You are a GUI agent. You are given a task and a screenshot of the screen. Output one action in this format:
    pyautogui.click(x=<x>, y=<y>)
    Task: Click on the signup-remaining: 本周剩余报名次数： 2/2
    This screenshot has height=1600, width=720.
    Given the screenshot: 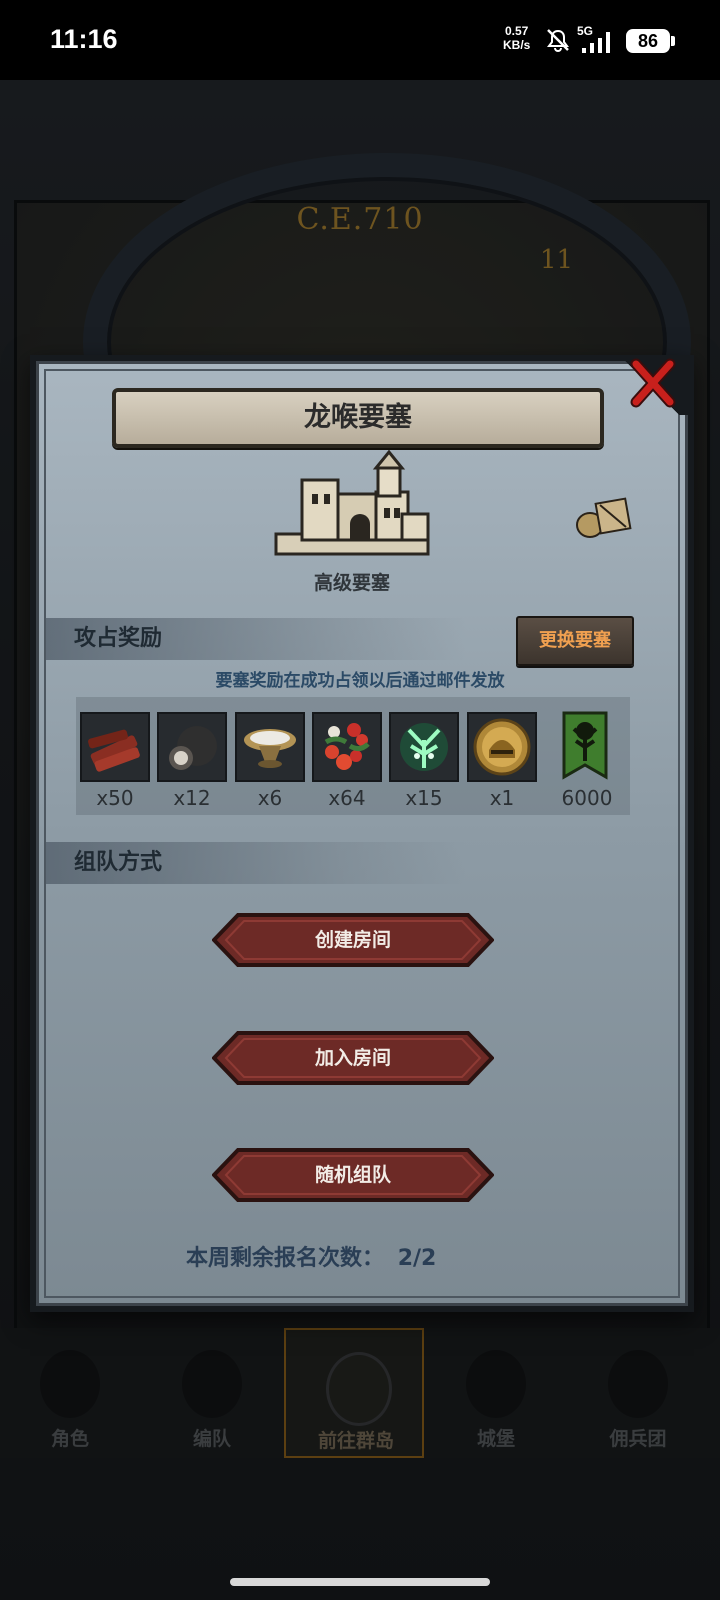 What is the action you would take?
    pyautogui.click(x=311, y=1256)
    